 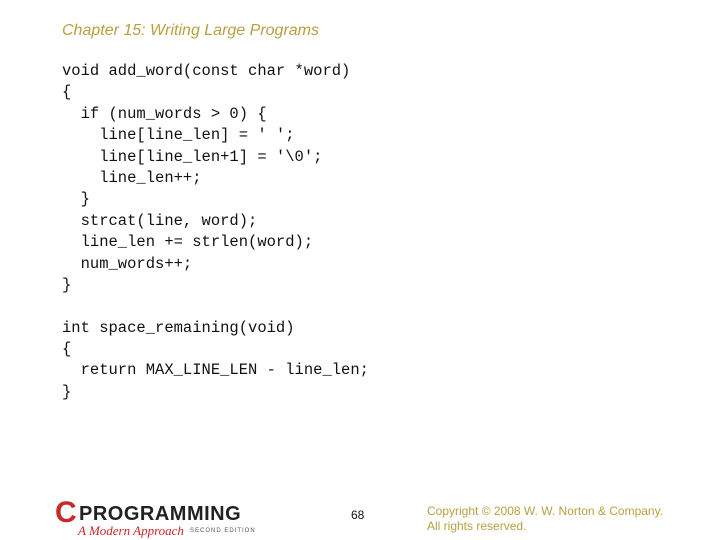 I want to click on code-line: line[line_len+1] = '\0';, so click(x=192, y=156).